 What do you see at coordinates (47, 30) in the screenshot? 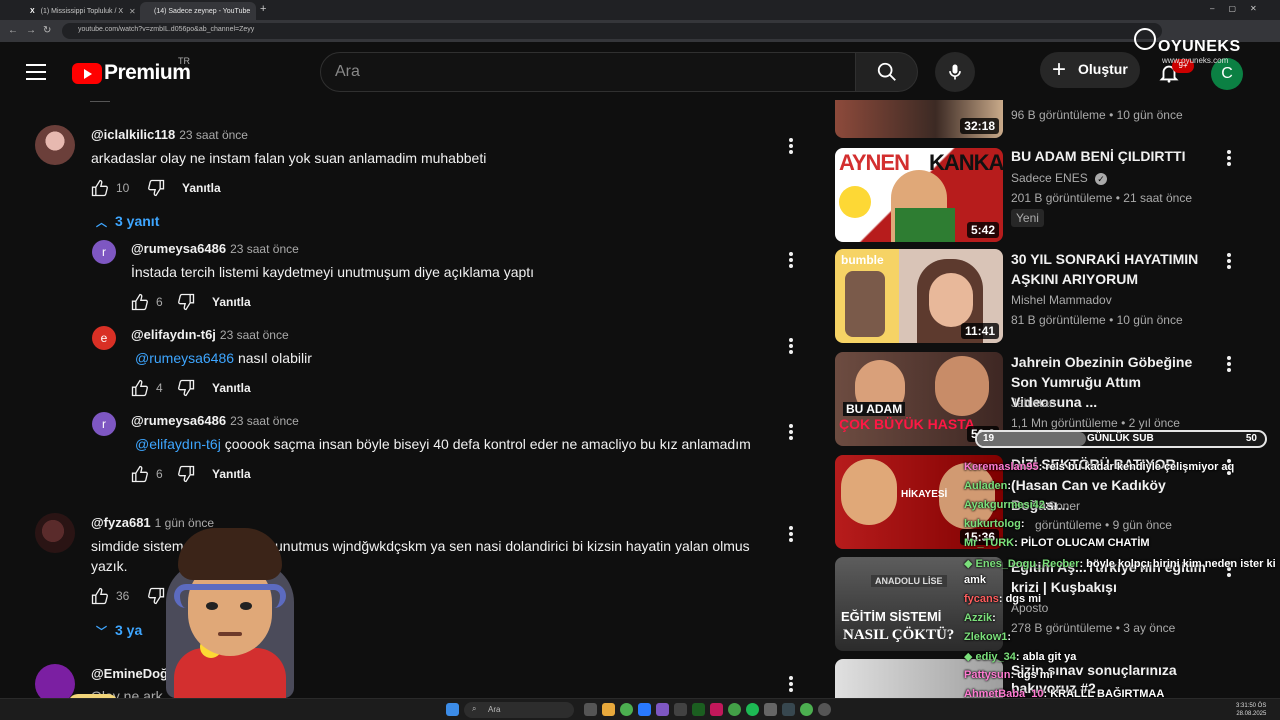
I see `reload-icon: ↻` at bounding box center [47, 30].